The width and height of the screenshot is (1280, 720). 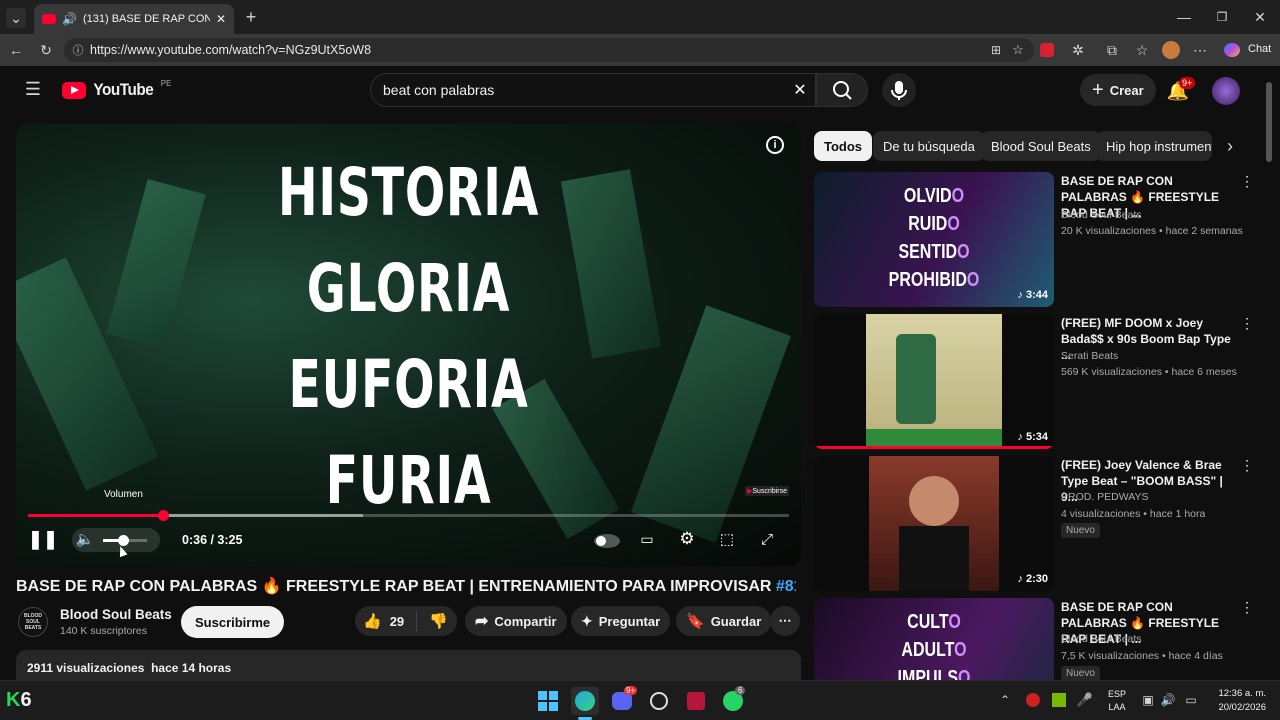 What do you see at coordinates (1237, 701) in the screenshot?
I see `clock: 12:36 a. m. 20/02/2026` at bounding box center [1237, 701].